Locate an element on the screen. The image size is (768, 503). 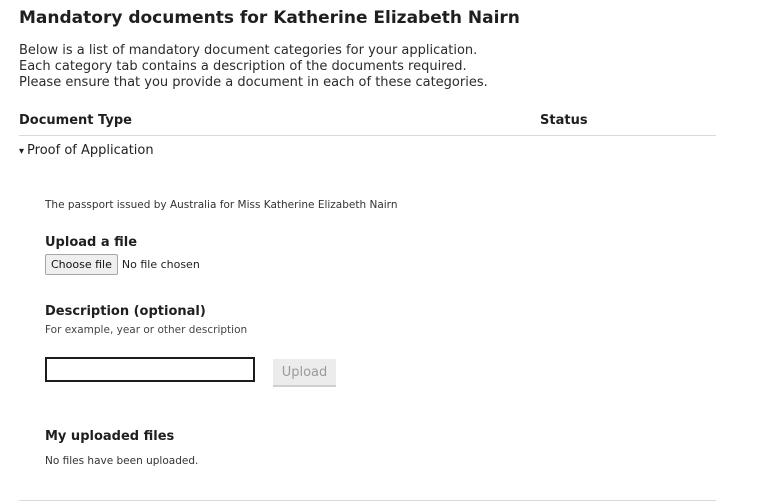
description-input is located at coordinates (150, 369).